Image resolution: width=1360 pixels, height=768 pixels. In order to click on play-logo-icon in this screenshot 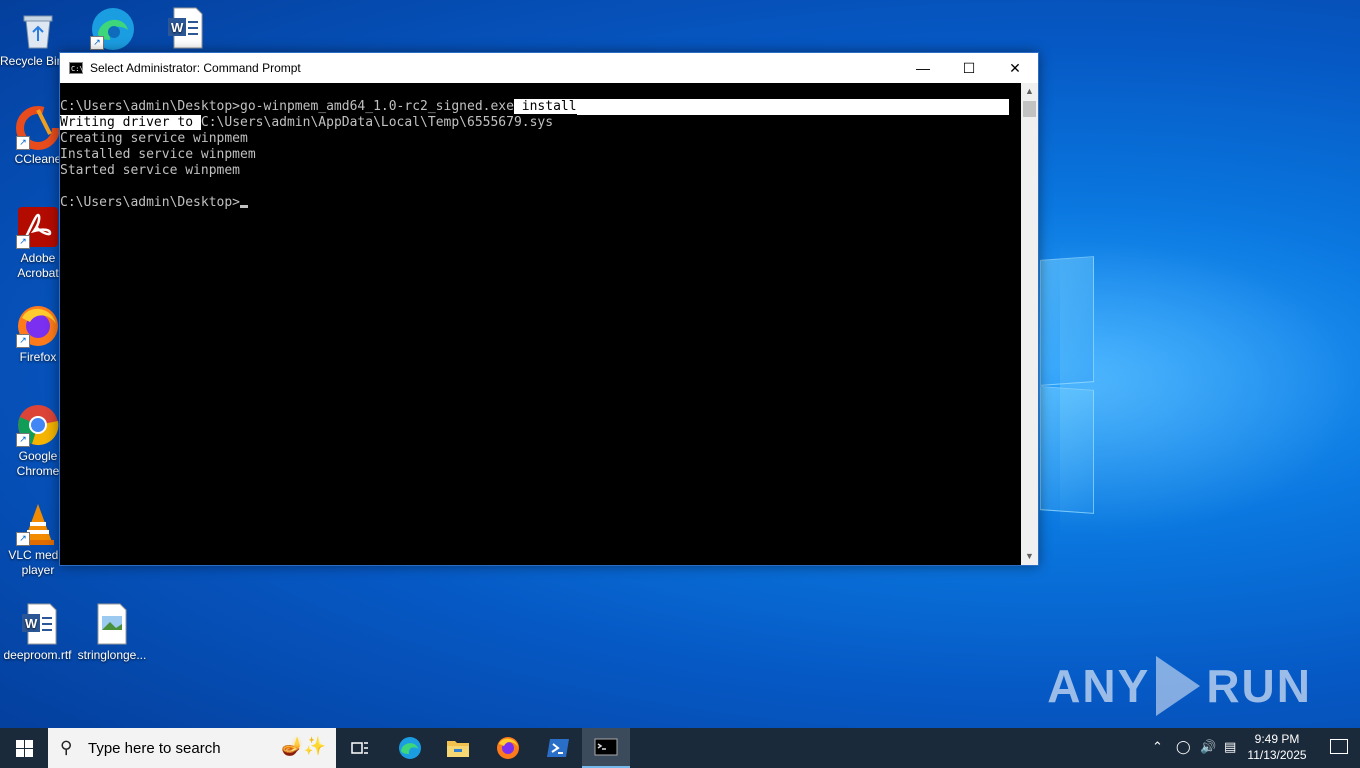, I will do `click(1178, 686)`.